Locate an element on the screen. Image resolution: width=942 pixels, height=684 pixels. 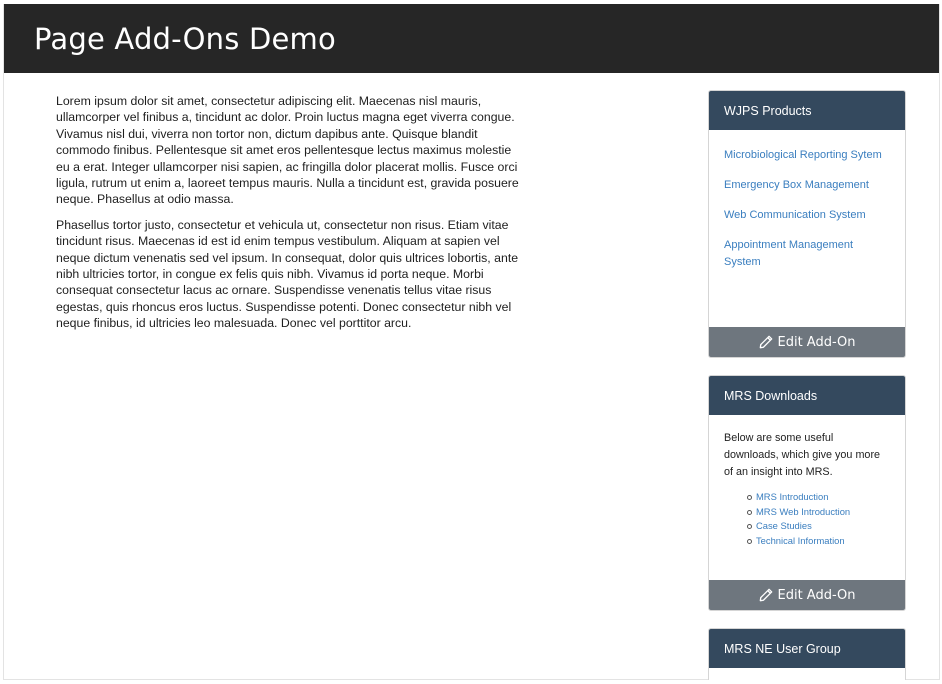
user-group-panel-title: MRS NE User Group is located at coordinates (807, 648).